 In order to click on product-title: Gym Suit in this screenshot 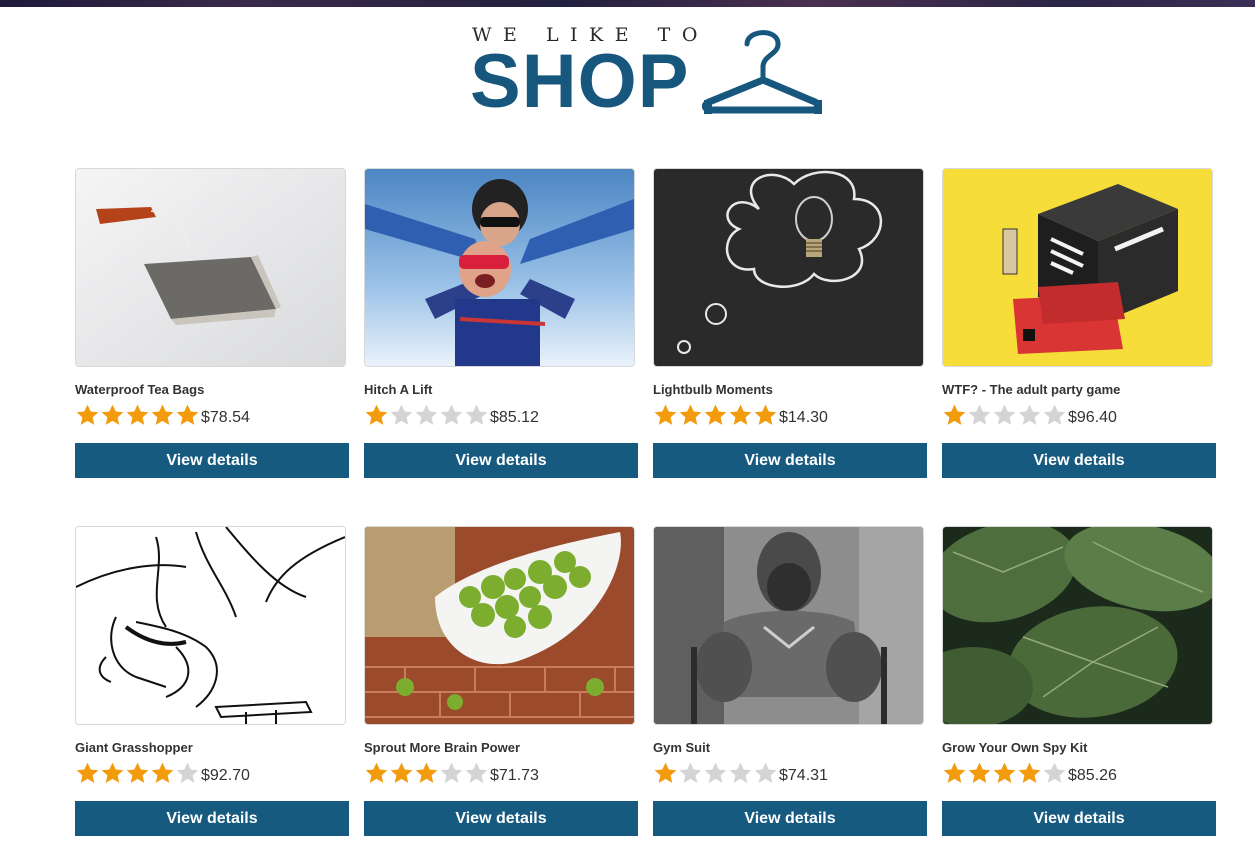, I will do `click(681, 747)`.